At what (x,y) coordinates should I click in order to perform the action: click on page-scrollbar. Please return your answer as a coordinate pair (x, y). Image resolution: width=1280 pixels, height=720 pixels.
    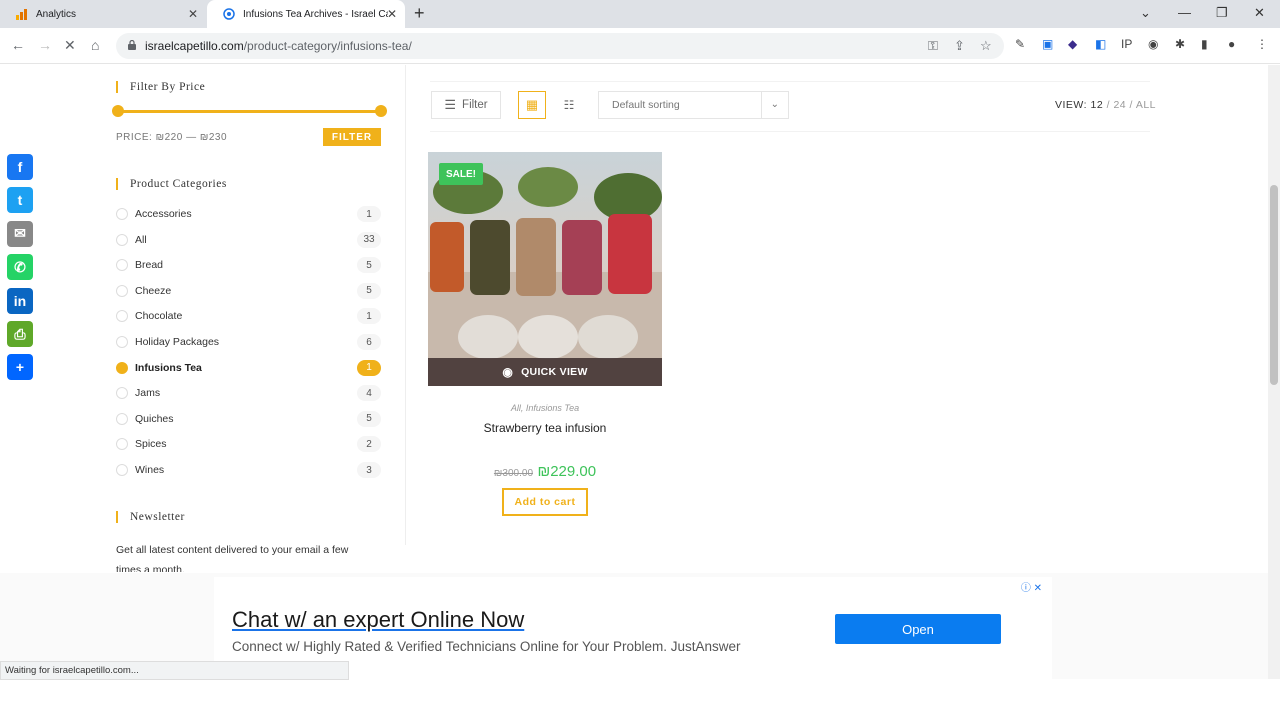
    Looking at the image, I should click on (1274, 372).